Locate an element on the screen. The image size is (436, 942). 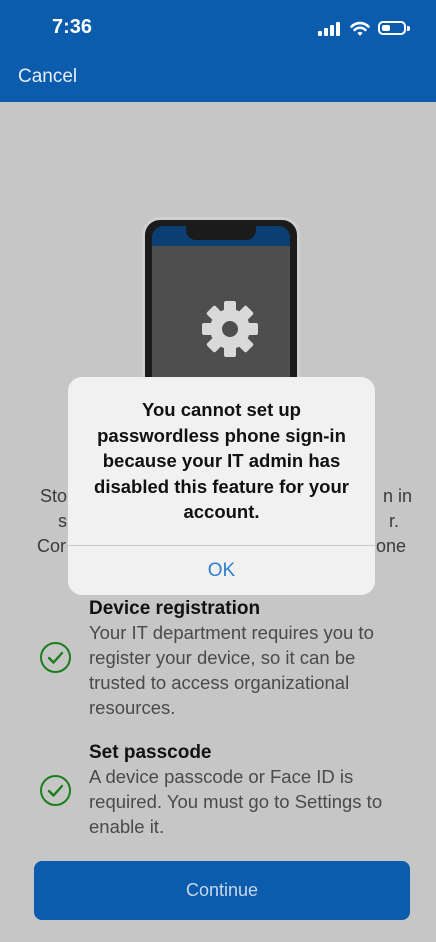
status-icons is located at coordinates (366, 29).